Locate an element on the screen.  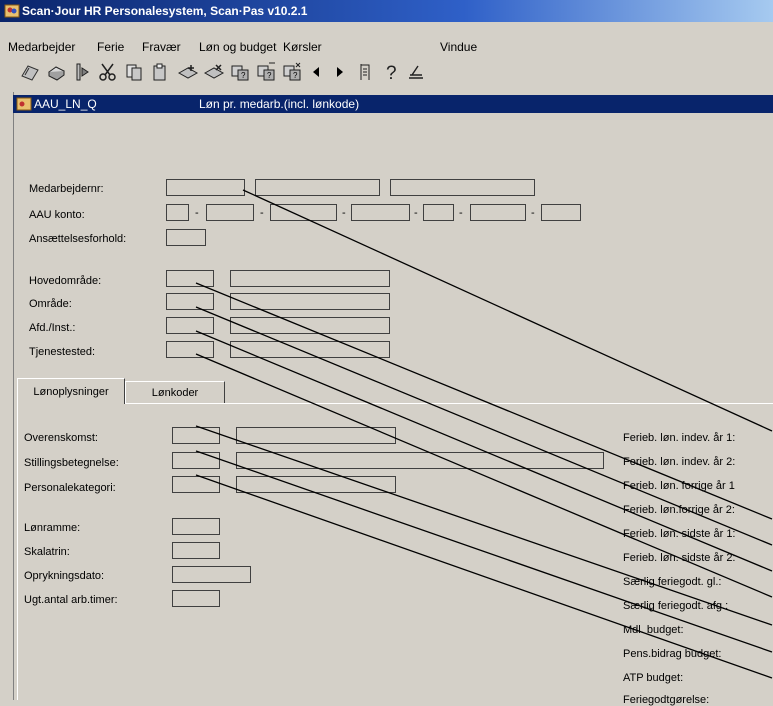
label-saerlig-gl: Særlig feriegodt. gl.: is located at coordinates (672, 582).